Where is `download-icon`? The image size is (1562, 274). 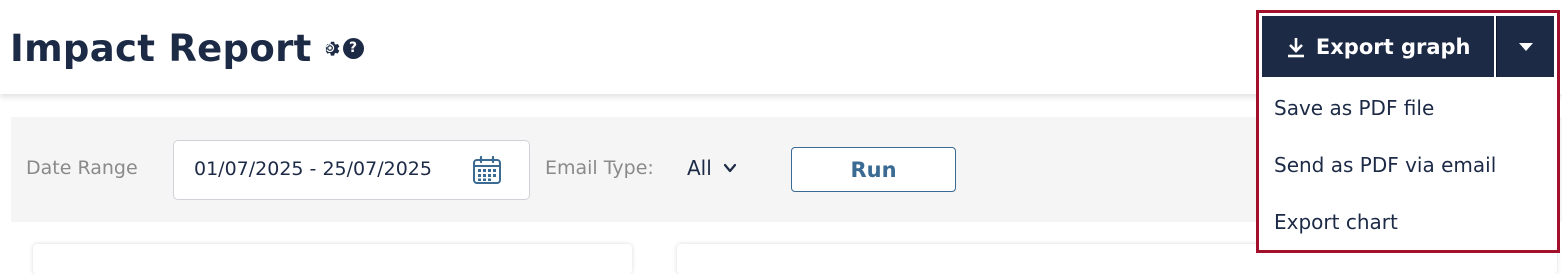 download-icon is located at coordinates (1296, 47).